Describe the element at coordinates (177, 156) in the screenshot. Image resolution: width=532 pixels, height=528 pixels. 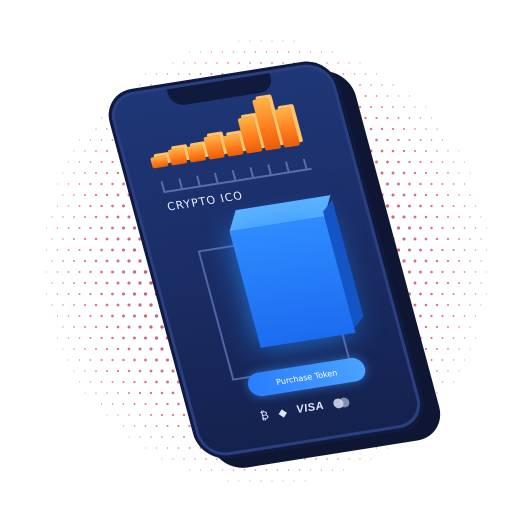
I see `chart-bar` at that location.